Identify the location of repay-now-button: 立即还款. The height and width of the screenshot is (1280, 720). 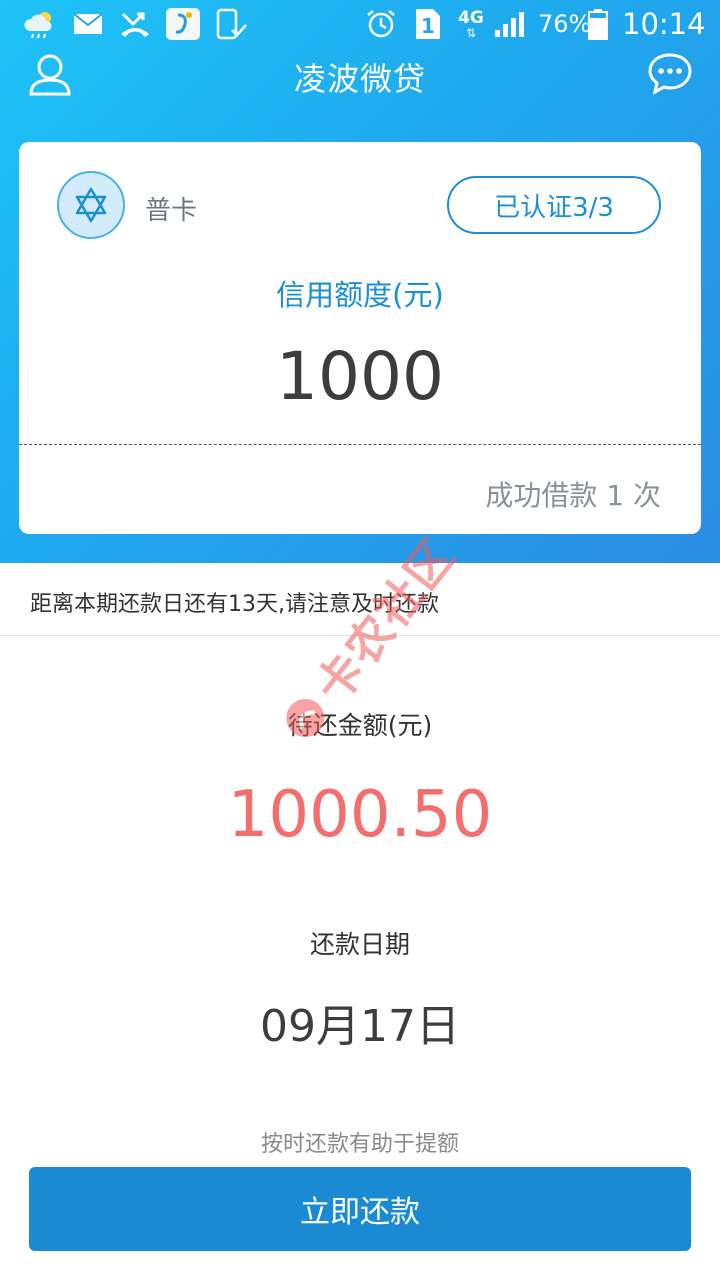
(360, 1209).